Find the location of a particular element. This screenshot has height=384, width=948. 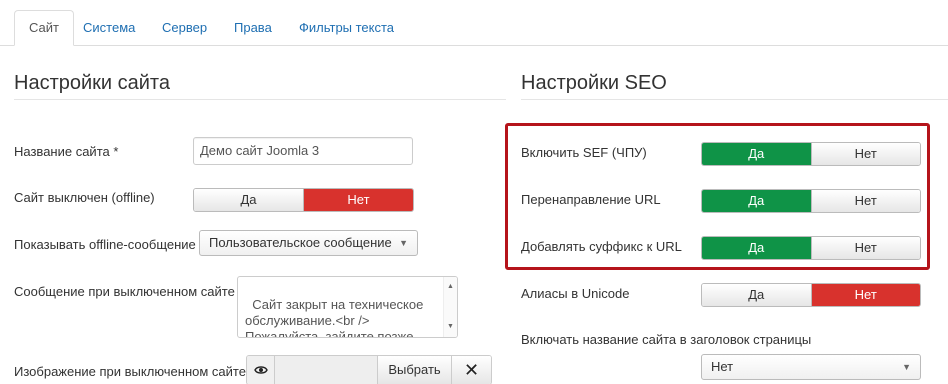

site-settings-divider is located at coordinates (260, 99).